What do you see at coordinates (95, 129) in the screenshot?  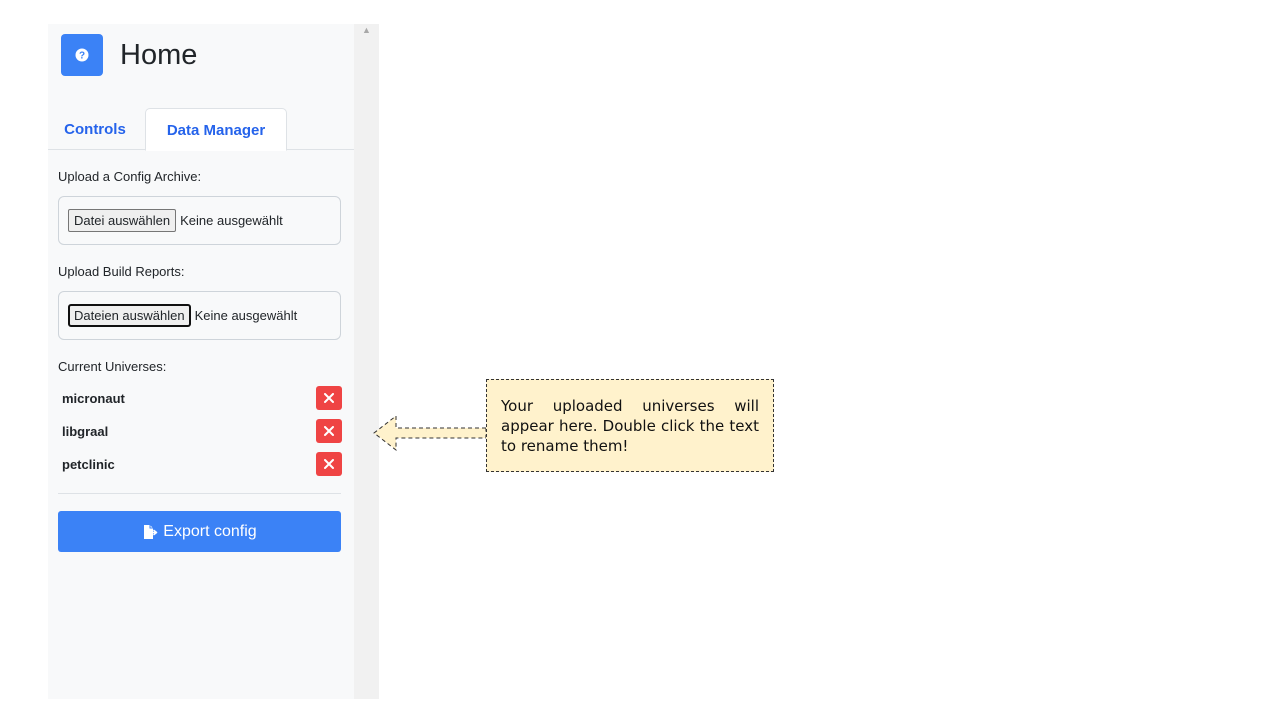 I see `tab-controls: Controls` at bounding box center [95, 129].